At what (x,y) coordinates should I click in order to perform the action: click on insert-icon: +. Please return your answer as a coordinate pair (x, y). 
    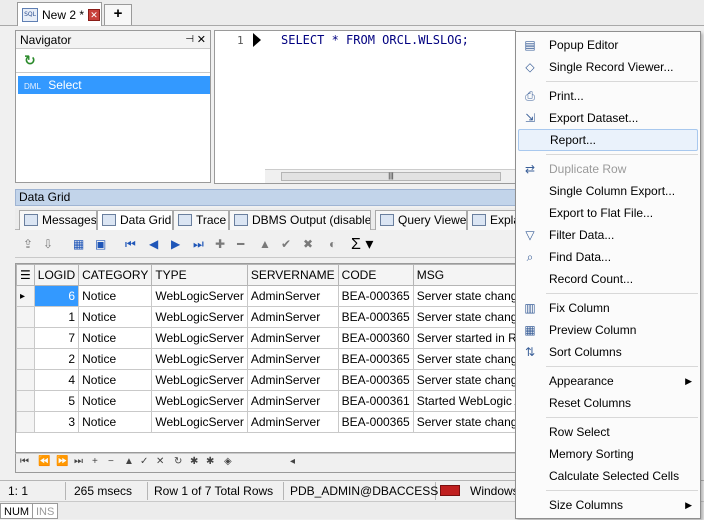
    Looking at the image, I should click on (95, 461).